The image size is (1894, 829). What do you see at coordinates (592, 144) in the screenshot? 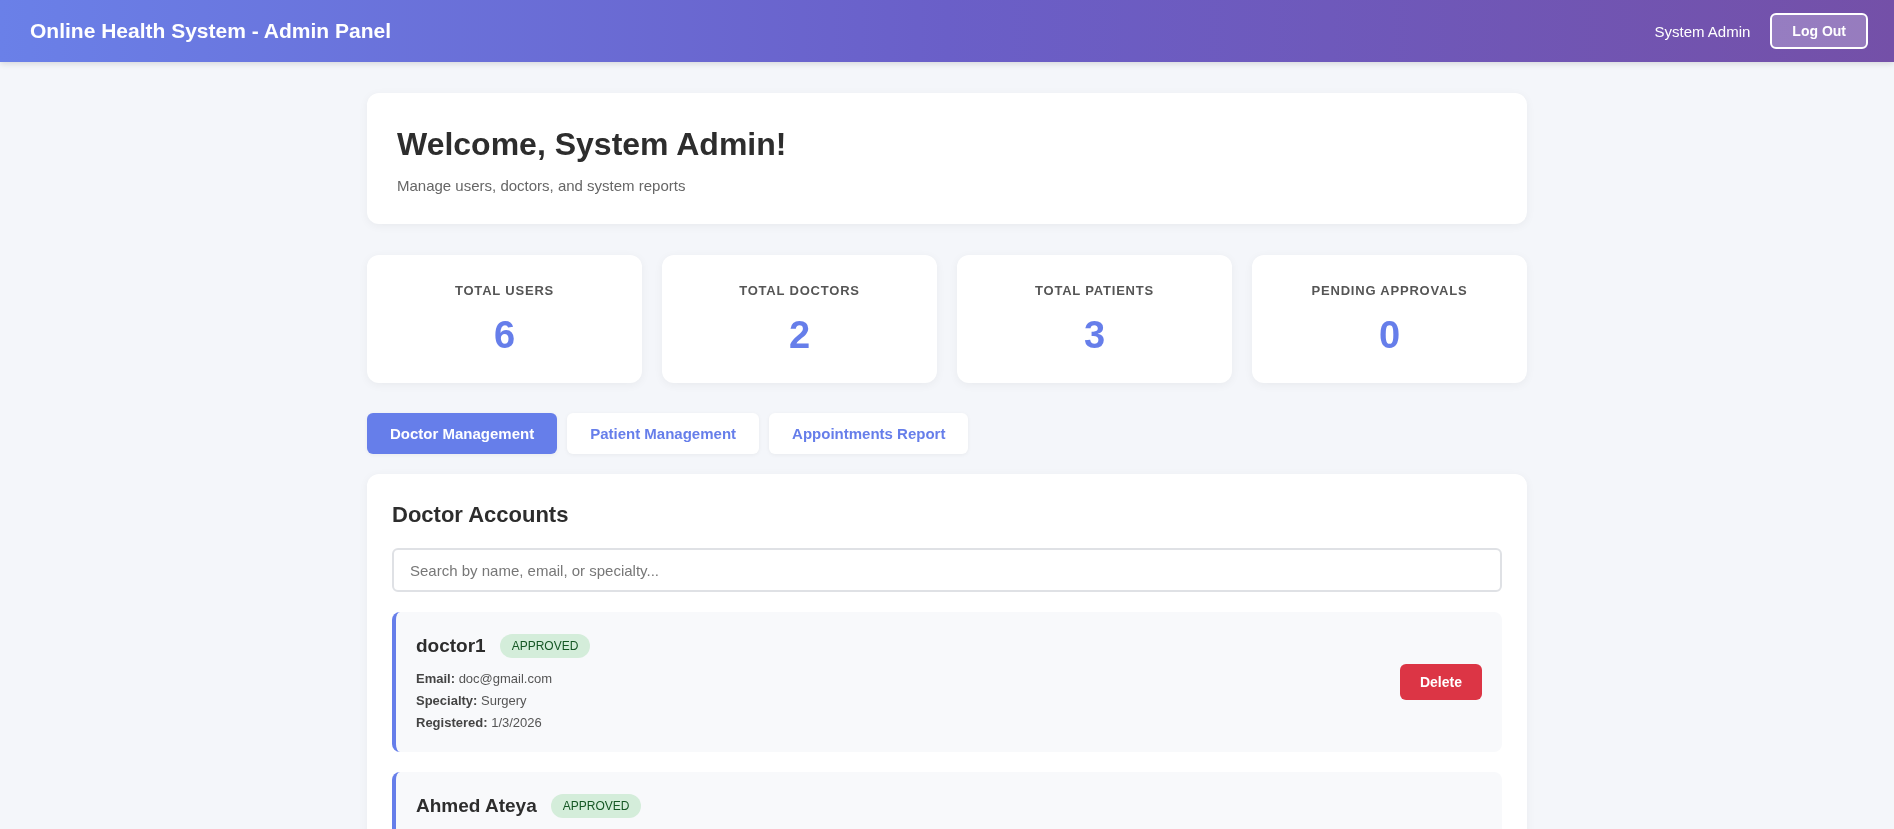
I see `welcome-title: Welcome, System Admin!` at bounding box center [592, 144].